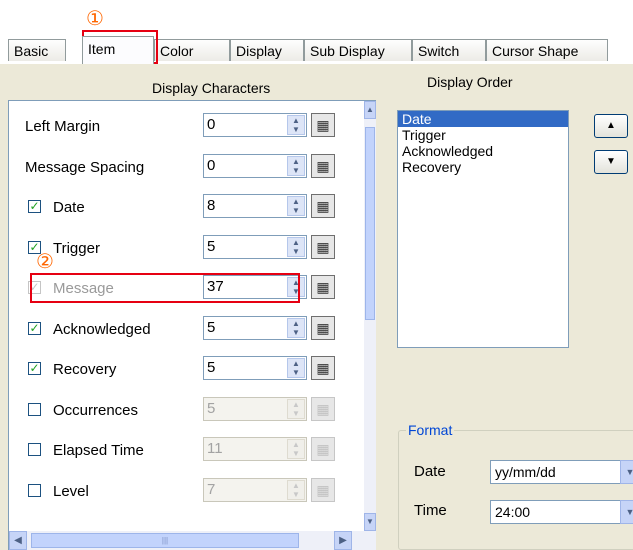  I want to click on time-format-select: 24:00 ▼, so click(561, 512).